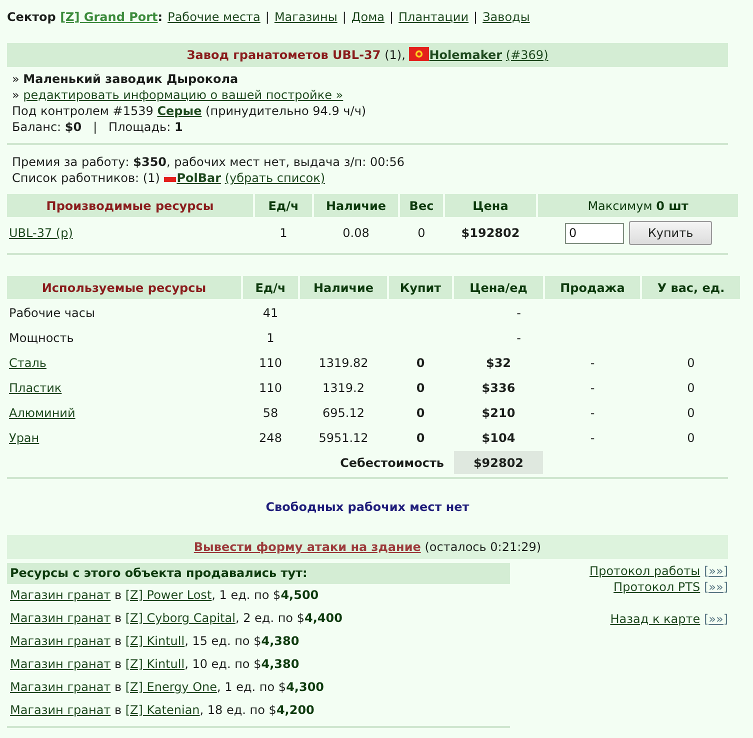 The width and height of the screenshot is (753, 738). I want to click on nav-link: Магазины, so click(306, 17).